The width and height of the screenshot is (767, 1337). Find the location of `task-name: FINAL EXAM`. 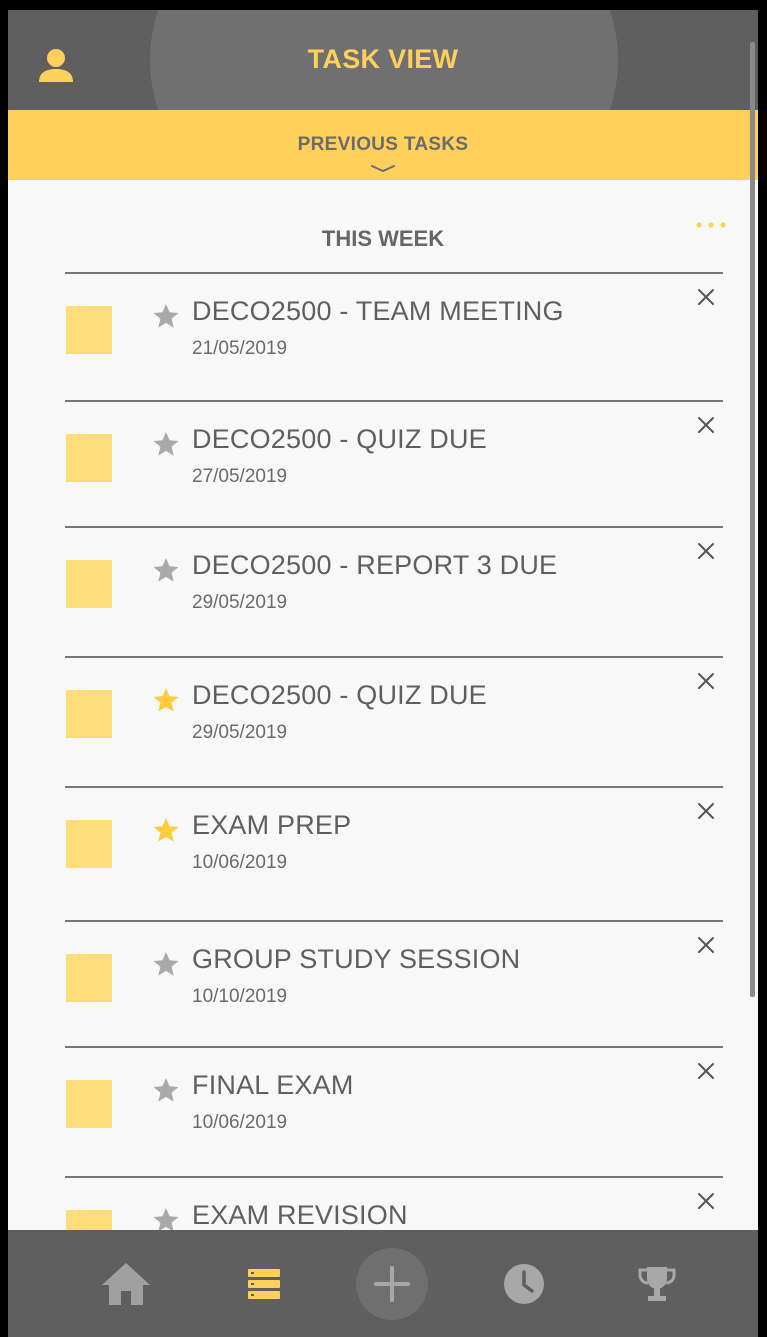

task-name: FINAL EXAM is located at coordinates (273, 1085).